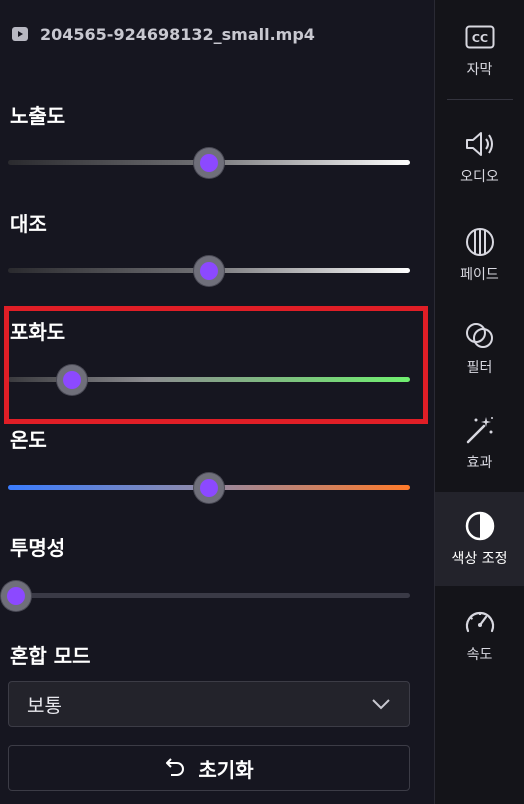 The image size is (524, 804). I want to click on rail-divider, so click(480, 99).